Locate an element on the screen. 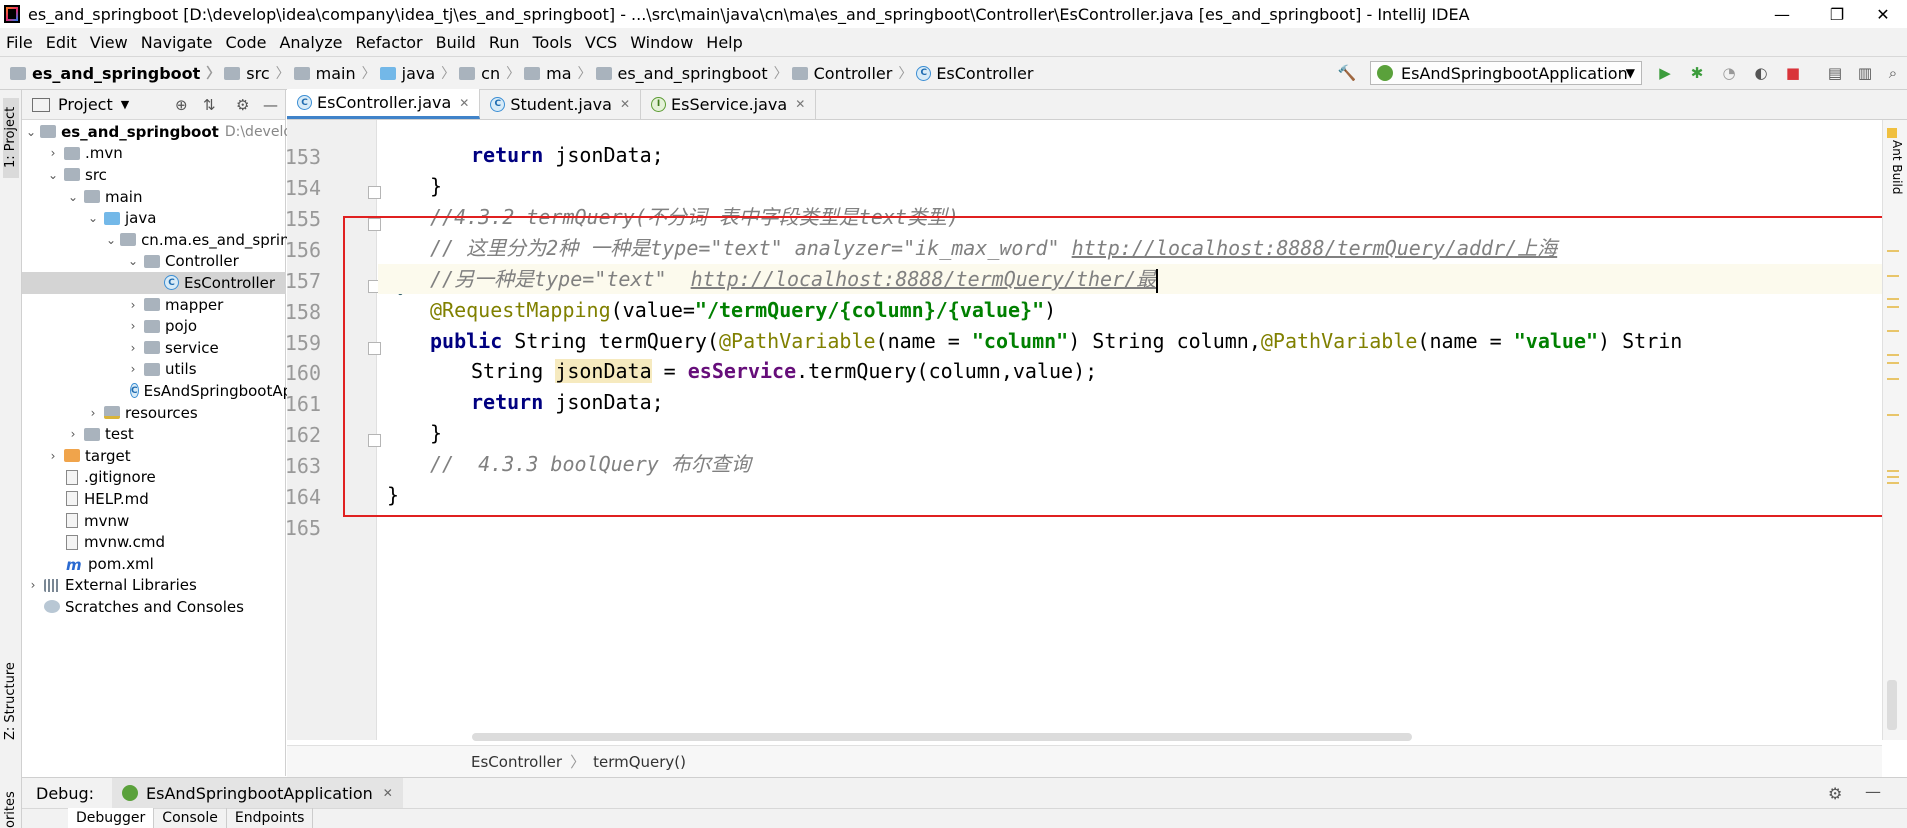 The height and width of the screenshot is (828, 1907). nav-crumb-controller: Controller 〉 is located at coordinates (851, 73).